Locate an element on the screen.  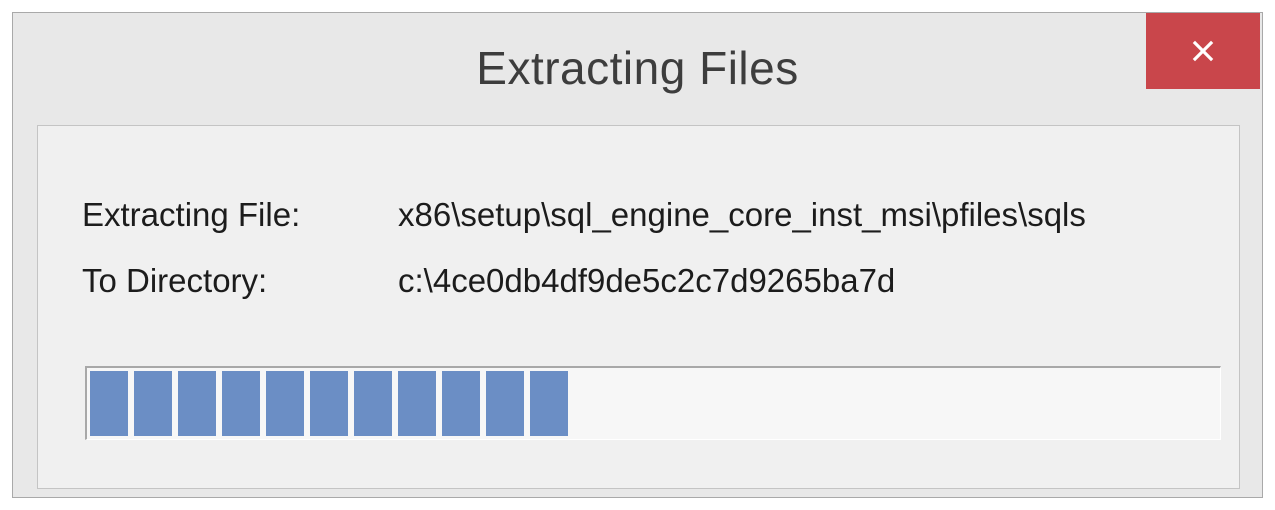
to-directory-value: c:\4ce0db4df9de5c2c7d9265ba7d is located at coordinates (647, 280).